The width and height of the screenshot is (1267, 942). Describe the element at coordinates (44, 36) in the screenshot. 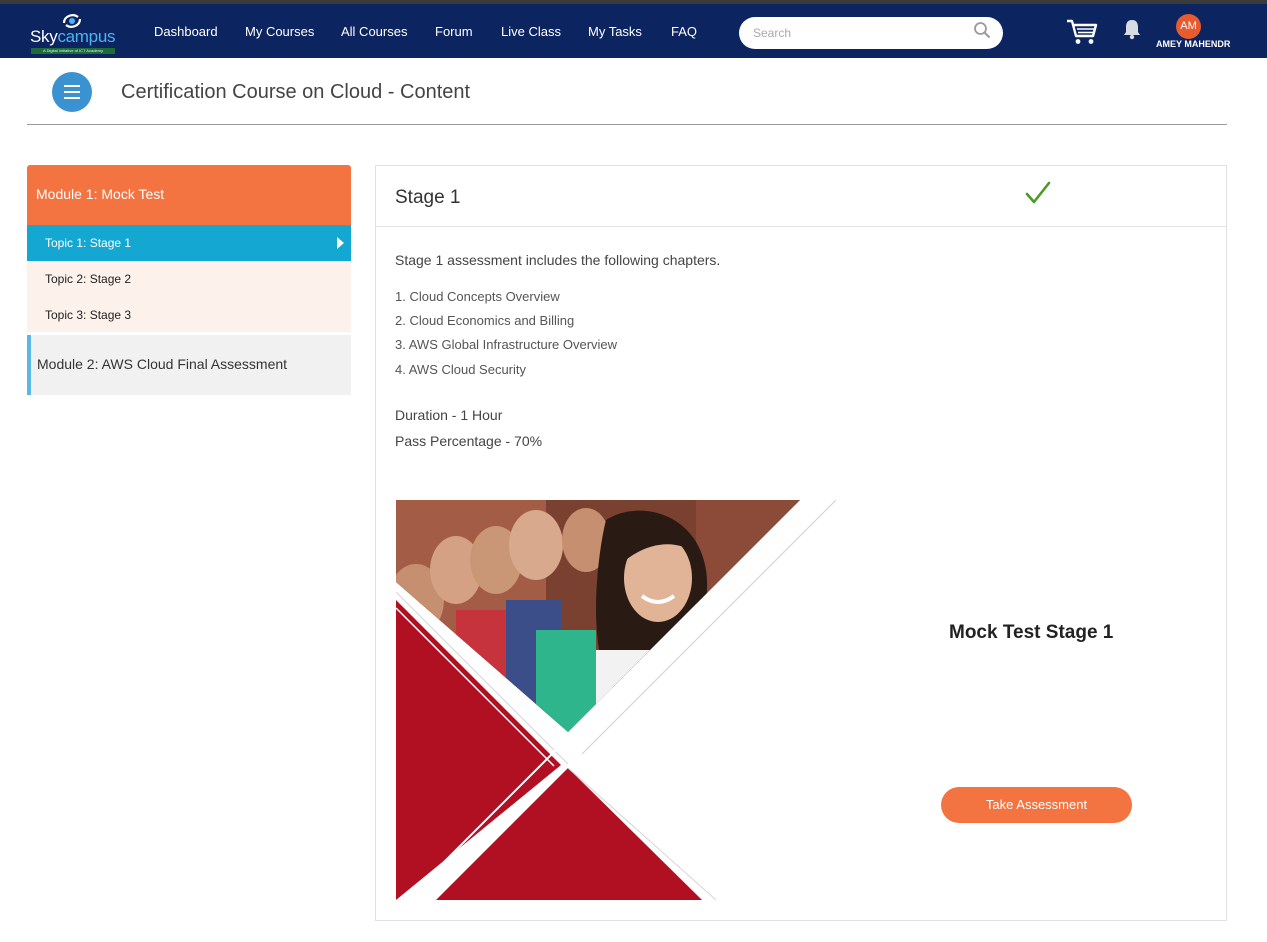

I see `brand-name-part1: Sky` at that location.